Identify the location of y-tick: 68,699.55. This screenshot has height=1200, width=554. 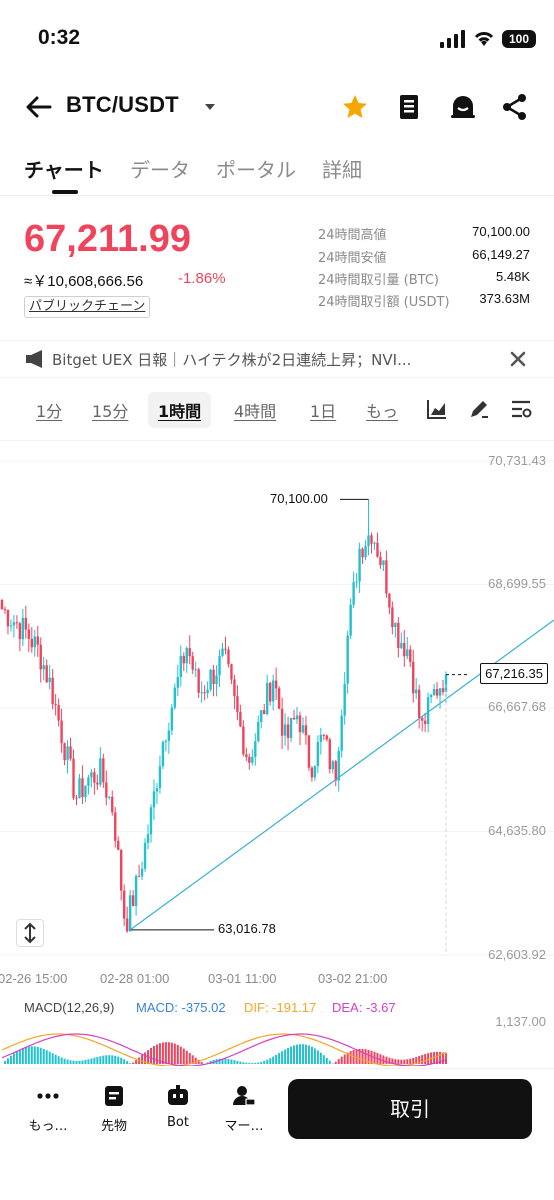
(517, 583).